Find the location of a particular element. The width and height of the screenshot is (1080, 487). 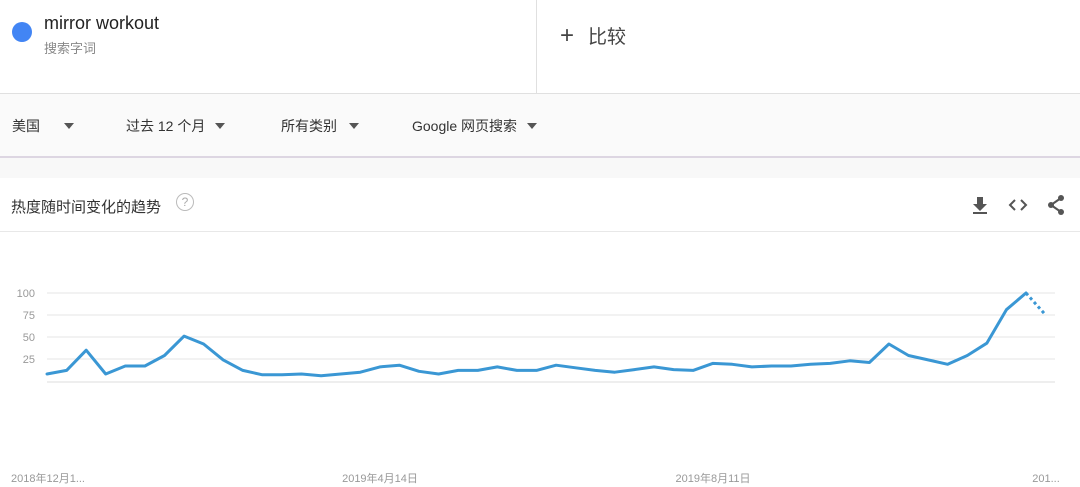

term-color-dot is located at coordinates (22, 32).